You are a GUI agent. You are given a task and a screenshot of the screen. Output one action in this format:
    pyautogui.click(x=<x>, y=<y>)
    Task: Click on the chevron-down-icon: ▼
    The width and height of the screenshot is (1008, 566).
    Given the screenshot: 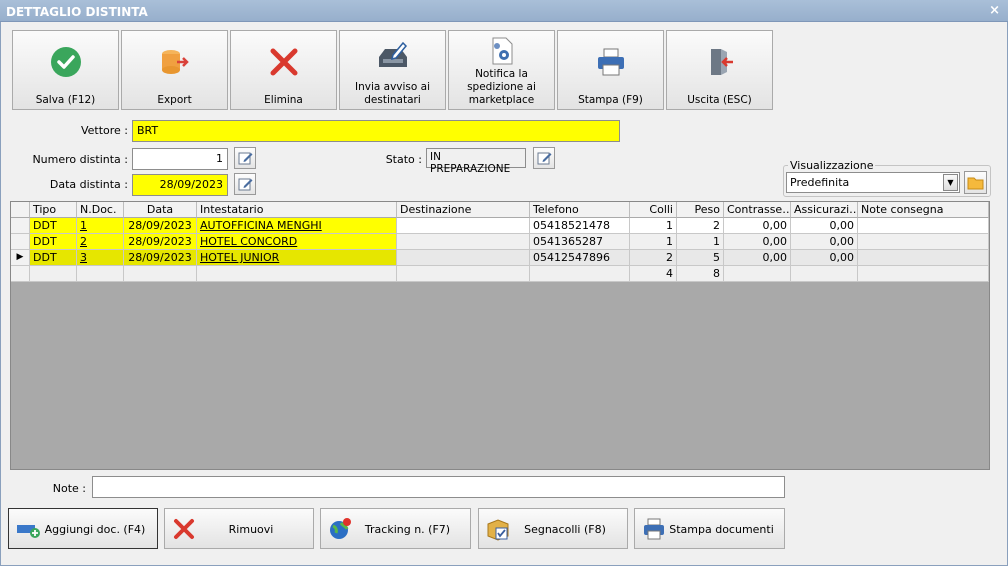 What is the action you would take?
    pyautogui.click(x=950, y=182)
    